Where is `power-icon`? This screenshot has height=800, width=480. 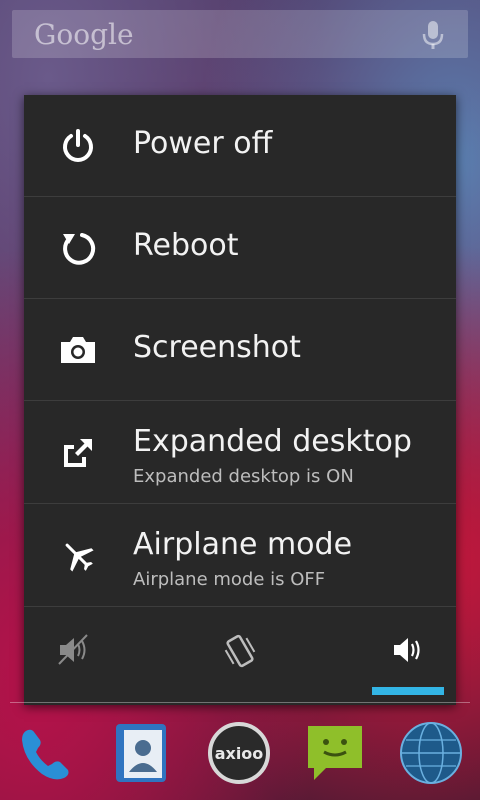
power-icon is located at coordinates (78, 146).